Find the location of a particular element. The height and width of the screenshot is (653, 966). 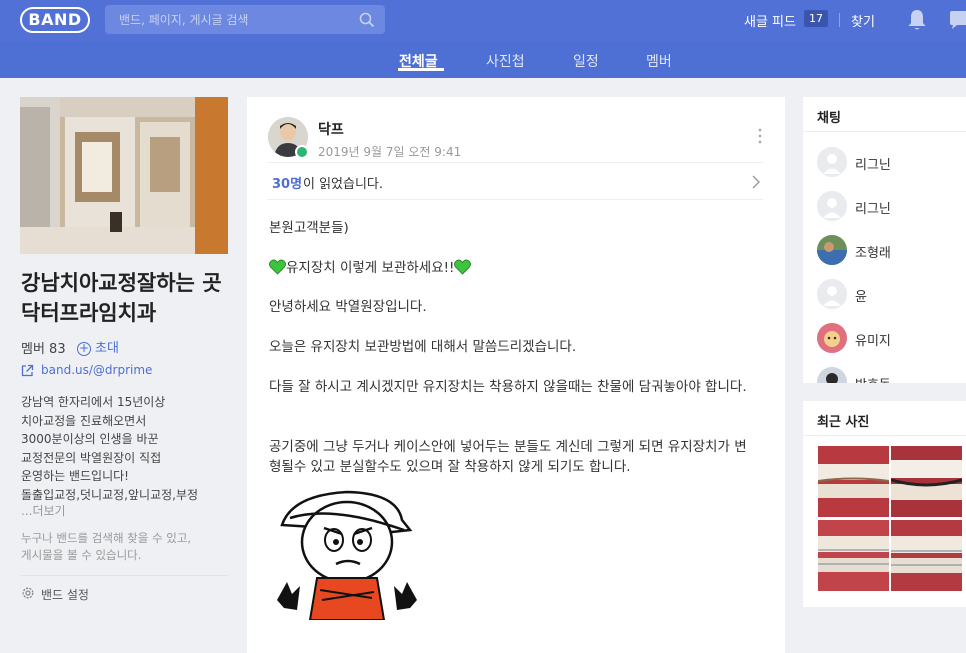

search-icon is located at coordinates (367, 20).